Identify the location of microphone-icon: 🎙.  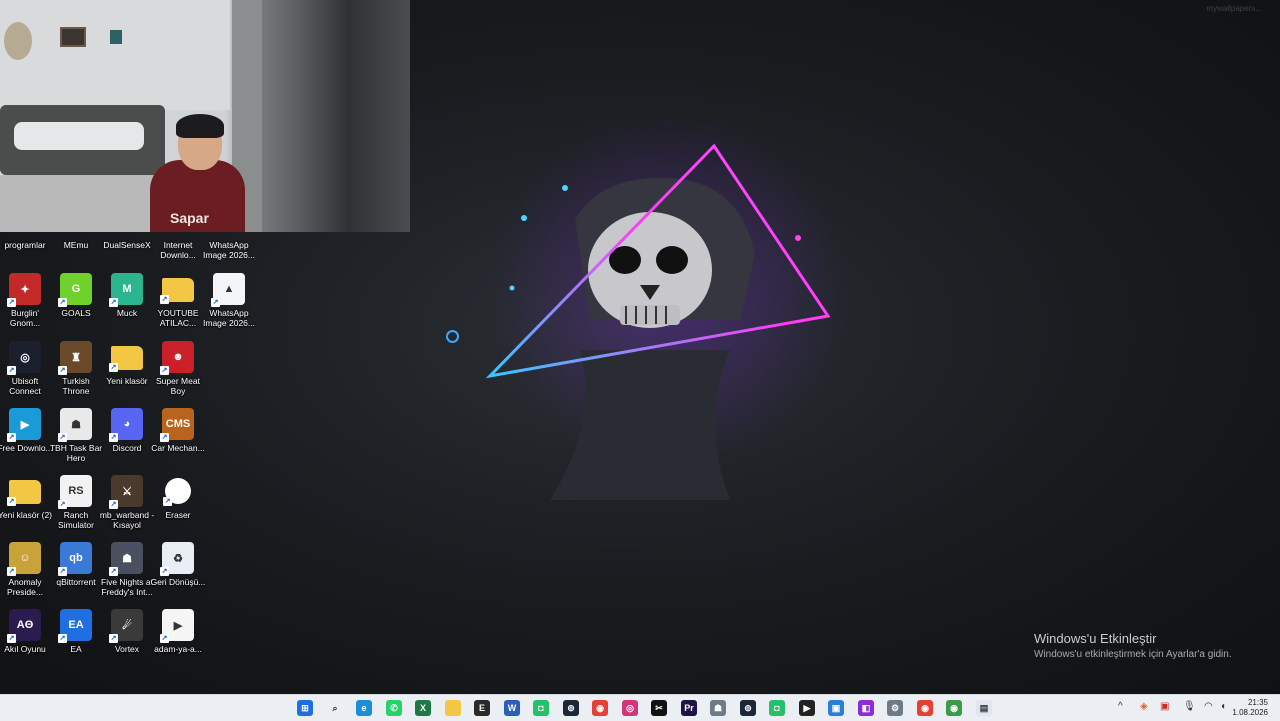
(1189, 706).